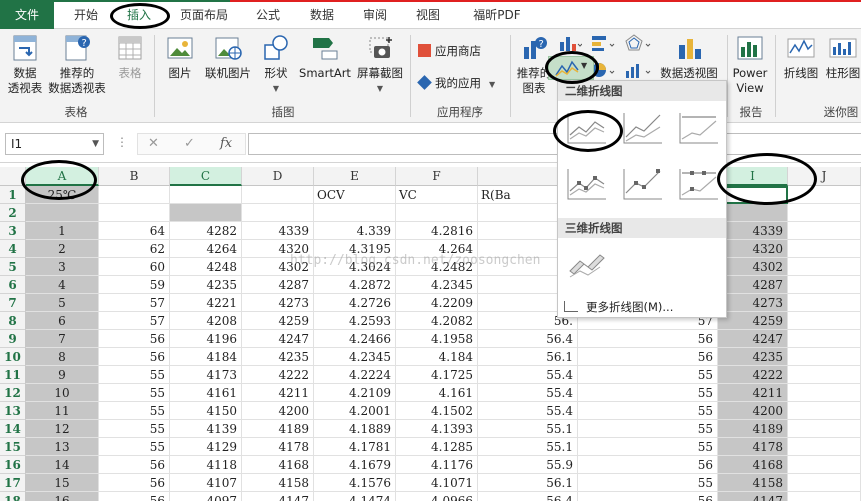  Describe the element at coordinates (278, 249) in the screenshot. I see `cell-d4: 4320` at that location.